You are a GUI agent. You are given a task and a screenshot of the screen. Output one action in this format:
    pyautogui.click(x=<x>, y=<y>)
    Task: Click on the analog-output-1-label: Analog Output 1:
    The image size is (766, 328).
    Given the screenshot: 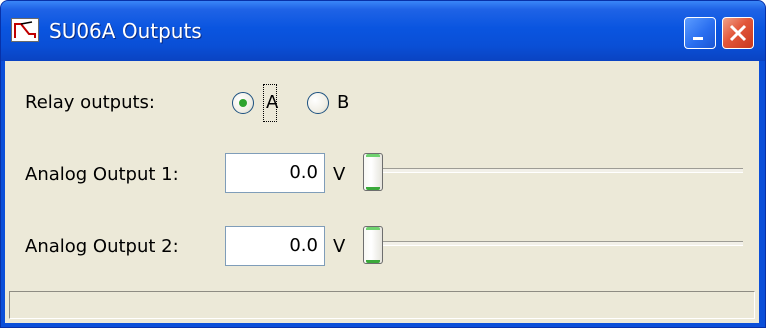 What is the action you would take?
    pyautogui.click(x=102, y=174)
    